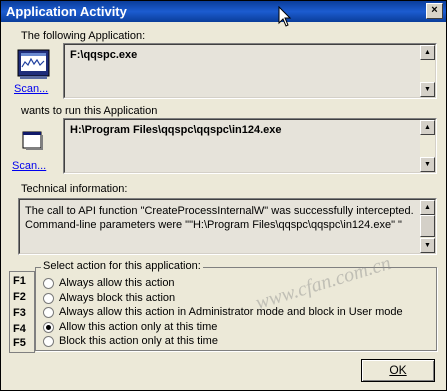 The height and width of the screenshot is (391, 447). Describe the element at coordinates (19, 297) in the screenshot. I see `fkey-label: F2` at that location.